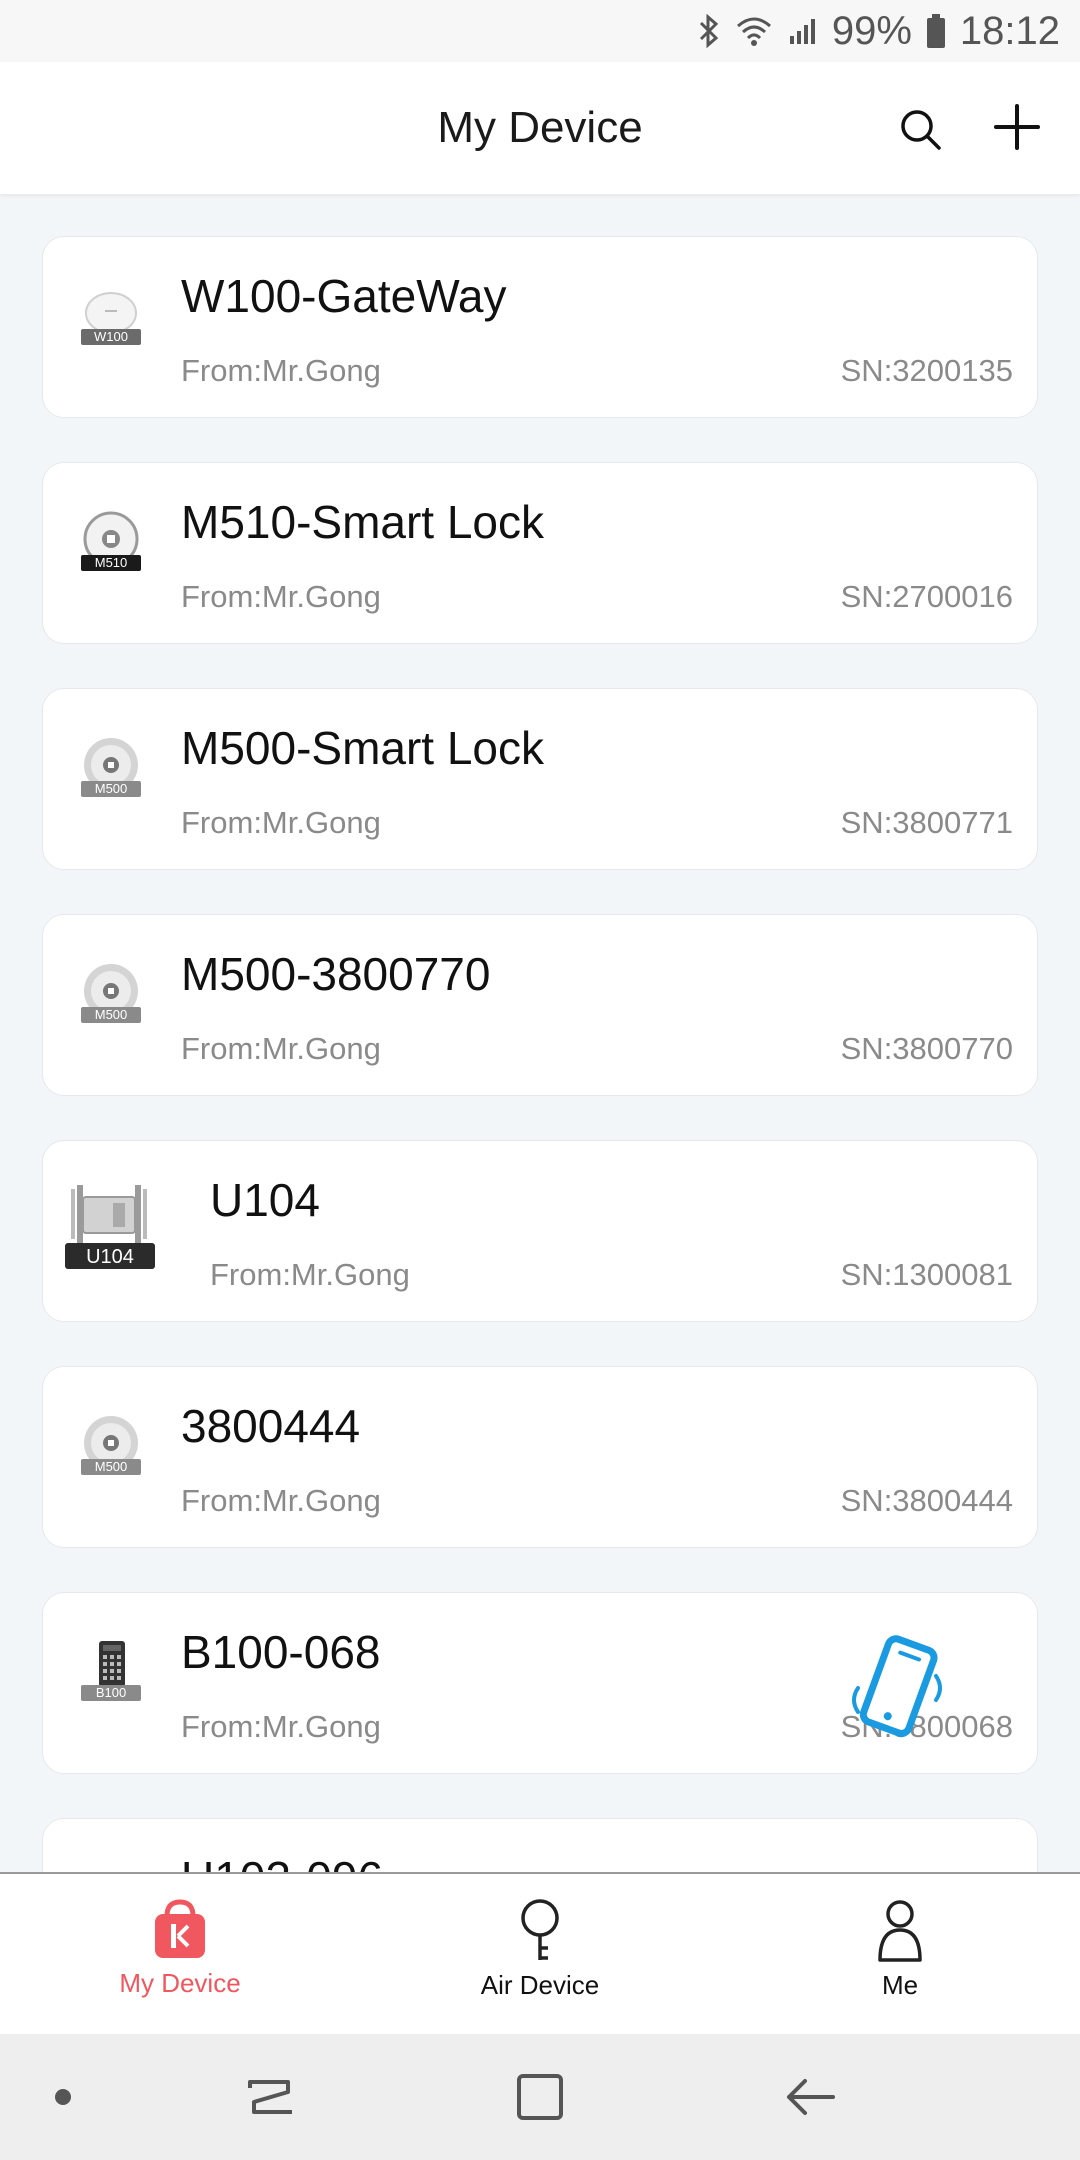 Image resolution: width=1080 pixels, height=2160 pixels. What do you see at coordinates (130, 1234) in the screenshot?
I see `u104-lock-icon: U104` at bounding box center [130, 1234].